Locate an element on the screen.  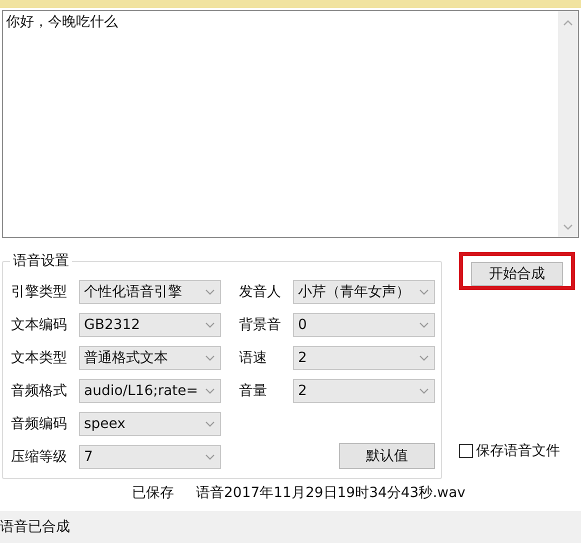
dropdown: 小芹（青年女声） is located at coordinates (364, 292).